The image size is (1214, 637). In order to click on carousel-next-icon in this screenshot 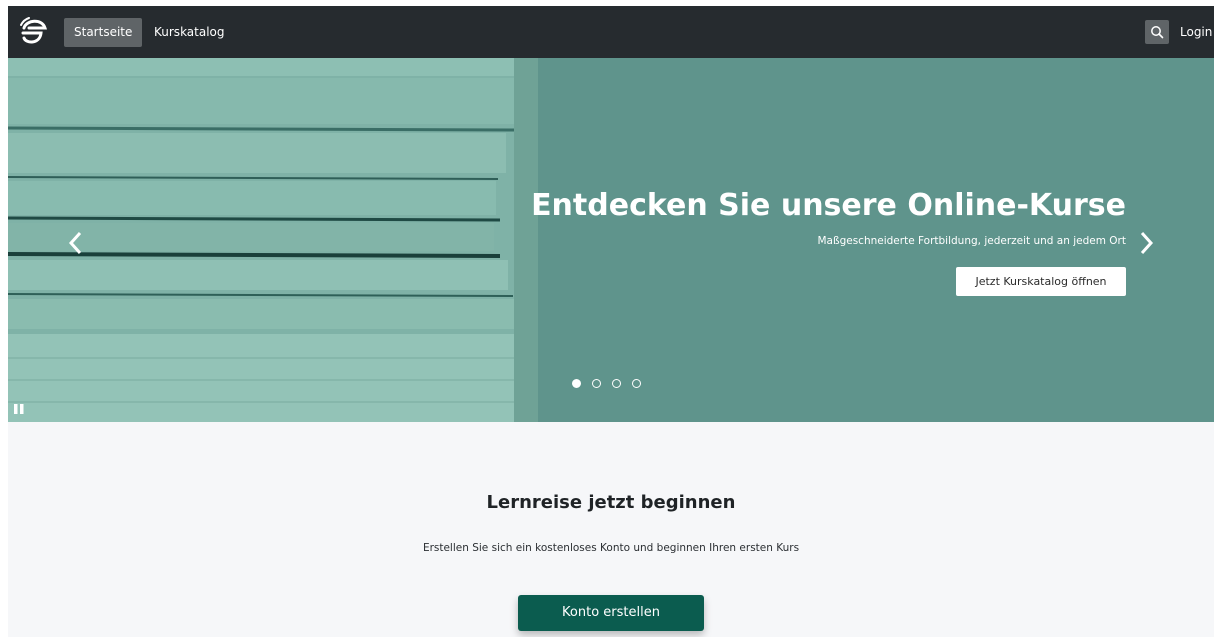, I will do `click(1146, 243)`.